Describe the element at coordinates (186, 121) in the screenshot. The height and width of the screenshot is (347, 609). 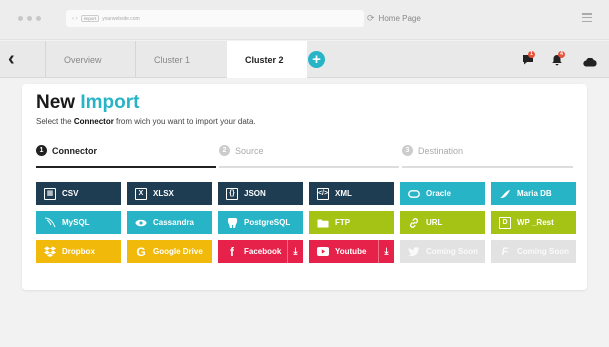
I see `subtitle-post: from wich you want to import your data.` at that location.